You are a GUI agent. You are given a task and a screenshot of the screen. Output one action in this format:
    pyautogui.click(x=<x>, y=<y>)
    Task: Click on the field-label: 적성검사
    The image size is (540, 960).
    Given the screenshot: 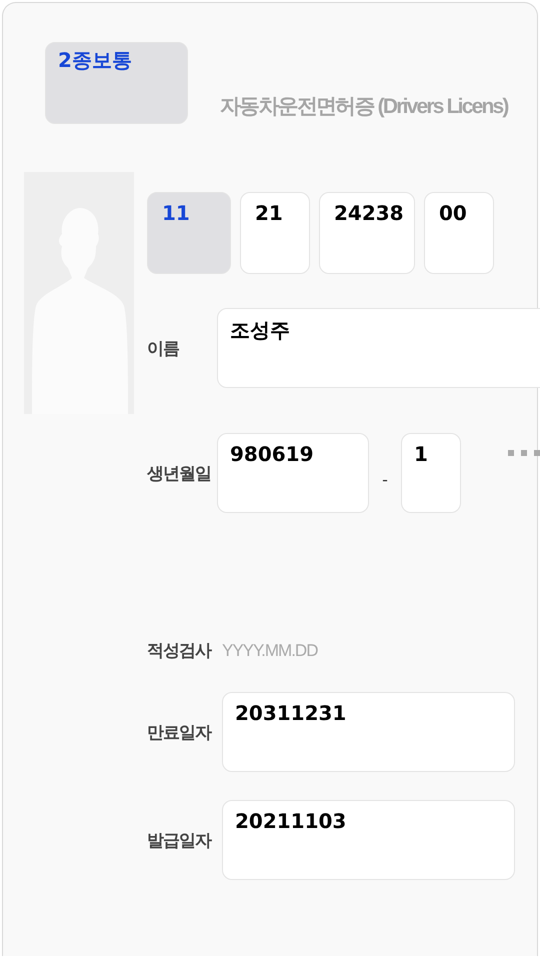 What is the action you would take?
    pyautogui.click(x=179, y=651)
    